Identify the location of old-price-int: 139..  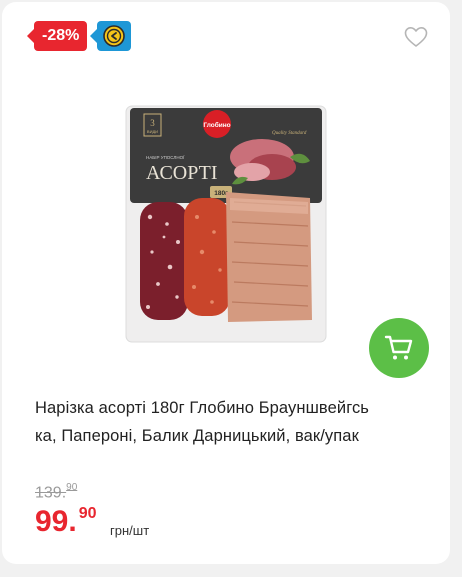
(51, 493).